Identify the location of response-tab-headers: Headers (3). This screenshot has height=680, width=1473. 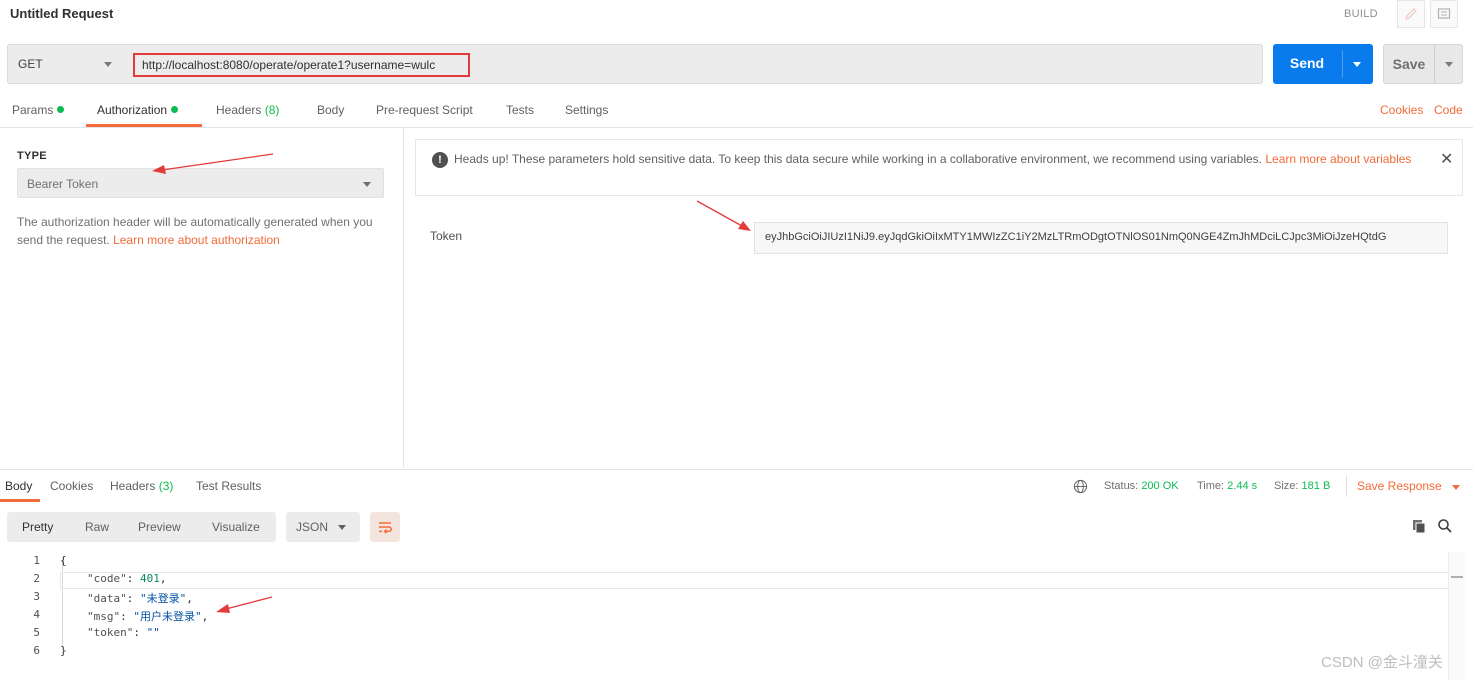
(141, 486).